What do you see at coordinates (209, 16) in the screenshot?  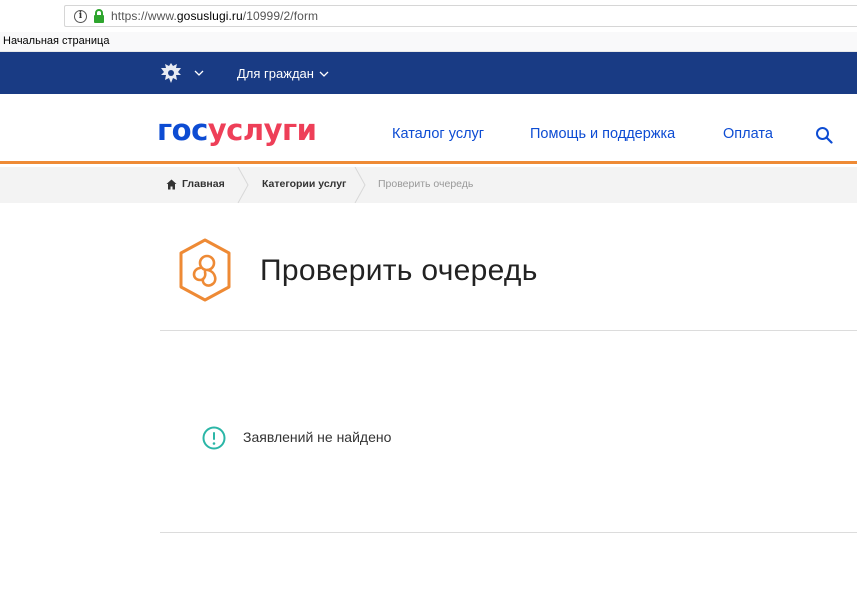 I see `url-domain: gosuslugi.ru` at bounding box center [209, 16].